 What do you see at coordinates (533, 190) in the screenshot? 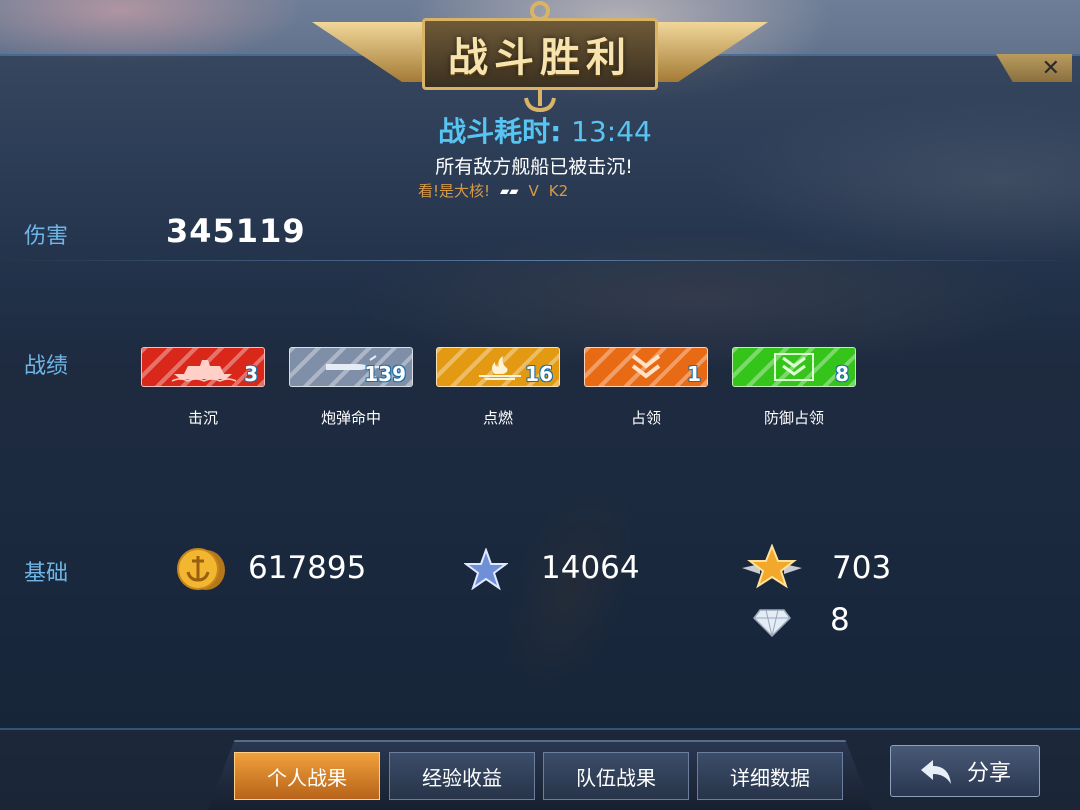
I see `chat-v-mark: V` at bounding box center [533, 190].